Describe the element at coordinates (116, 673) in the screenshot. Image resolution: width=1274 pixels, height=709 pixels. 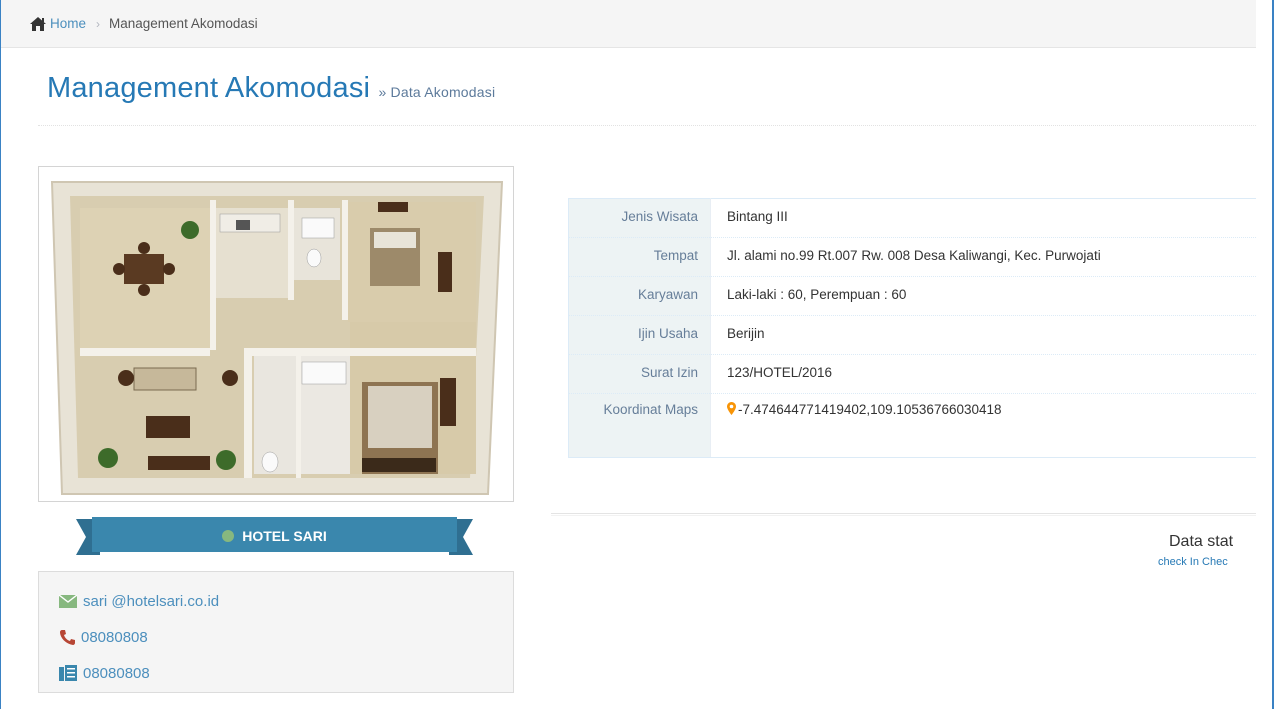
I see `contact-fax-text: 08080808` at that location.